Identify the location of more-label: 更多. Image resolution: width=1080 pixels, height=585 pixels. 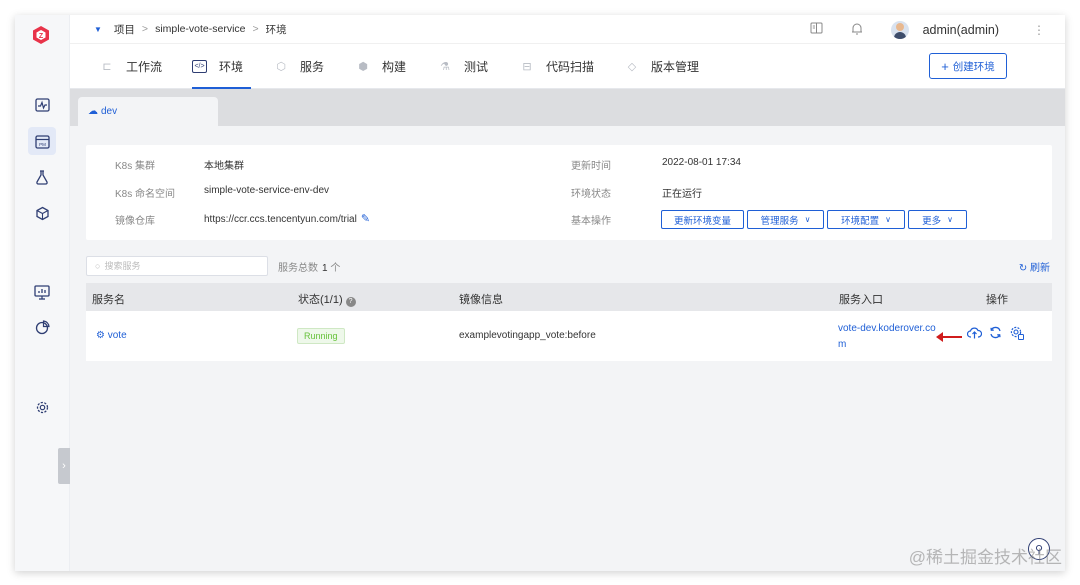
(932, 221).